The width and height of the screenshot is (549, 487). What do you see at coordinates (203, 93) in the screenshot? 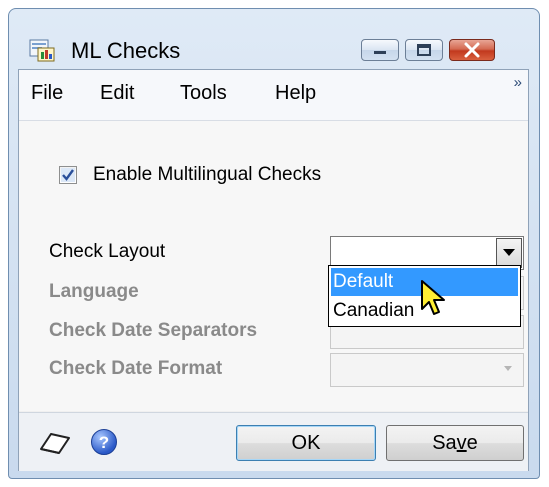
I see `menu-tools: Tools` at bounding box center [203, 93].